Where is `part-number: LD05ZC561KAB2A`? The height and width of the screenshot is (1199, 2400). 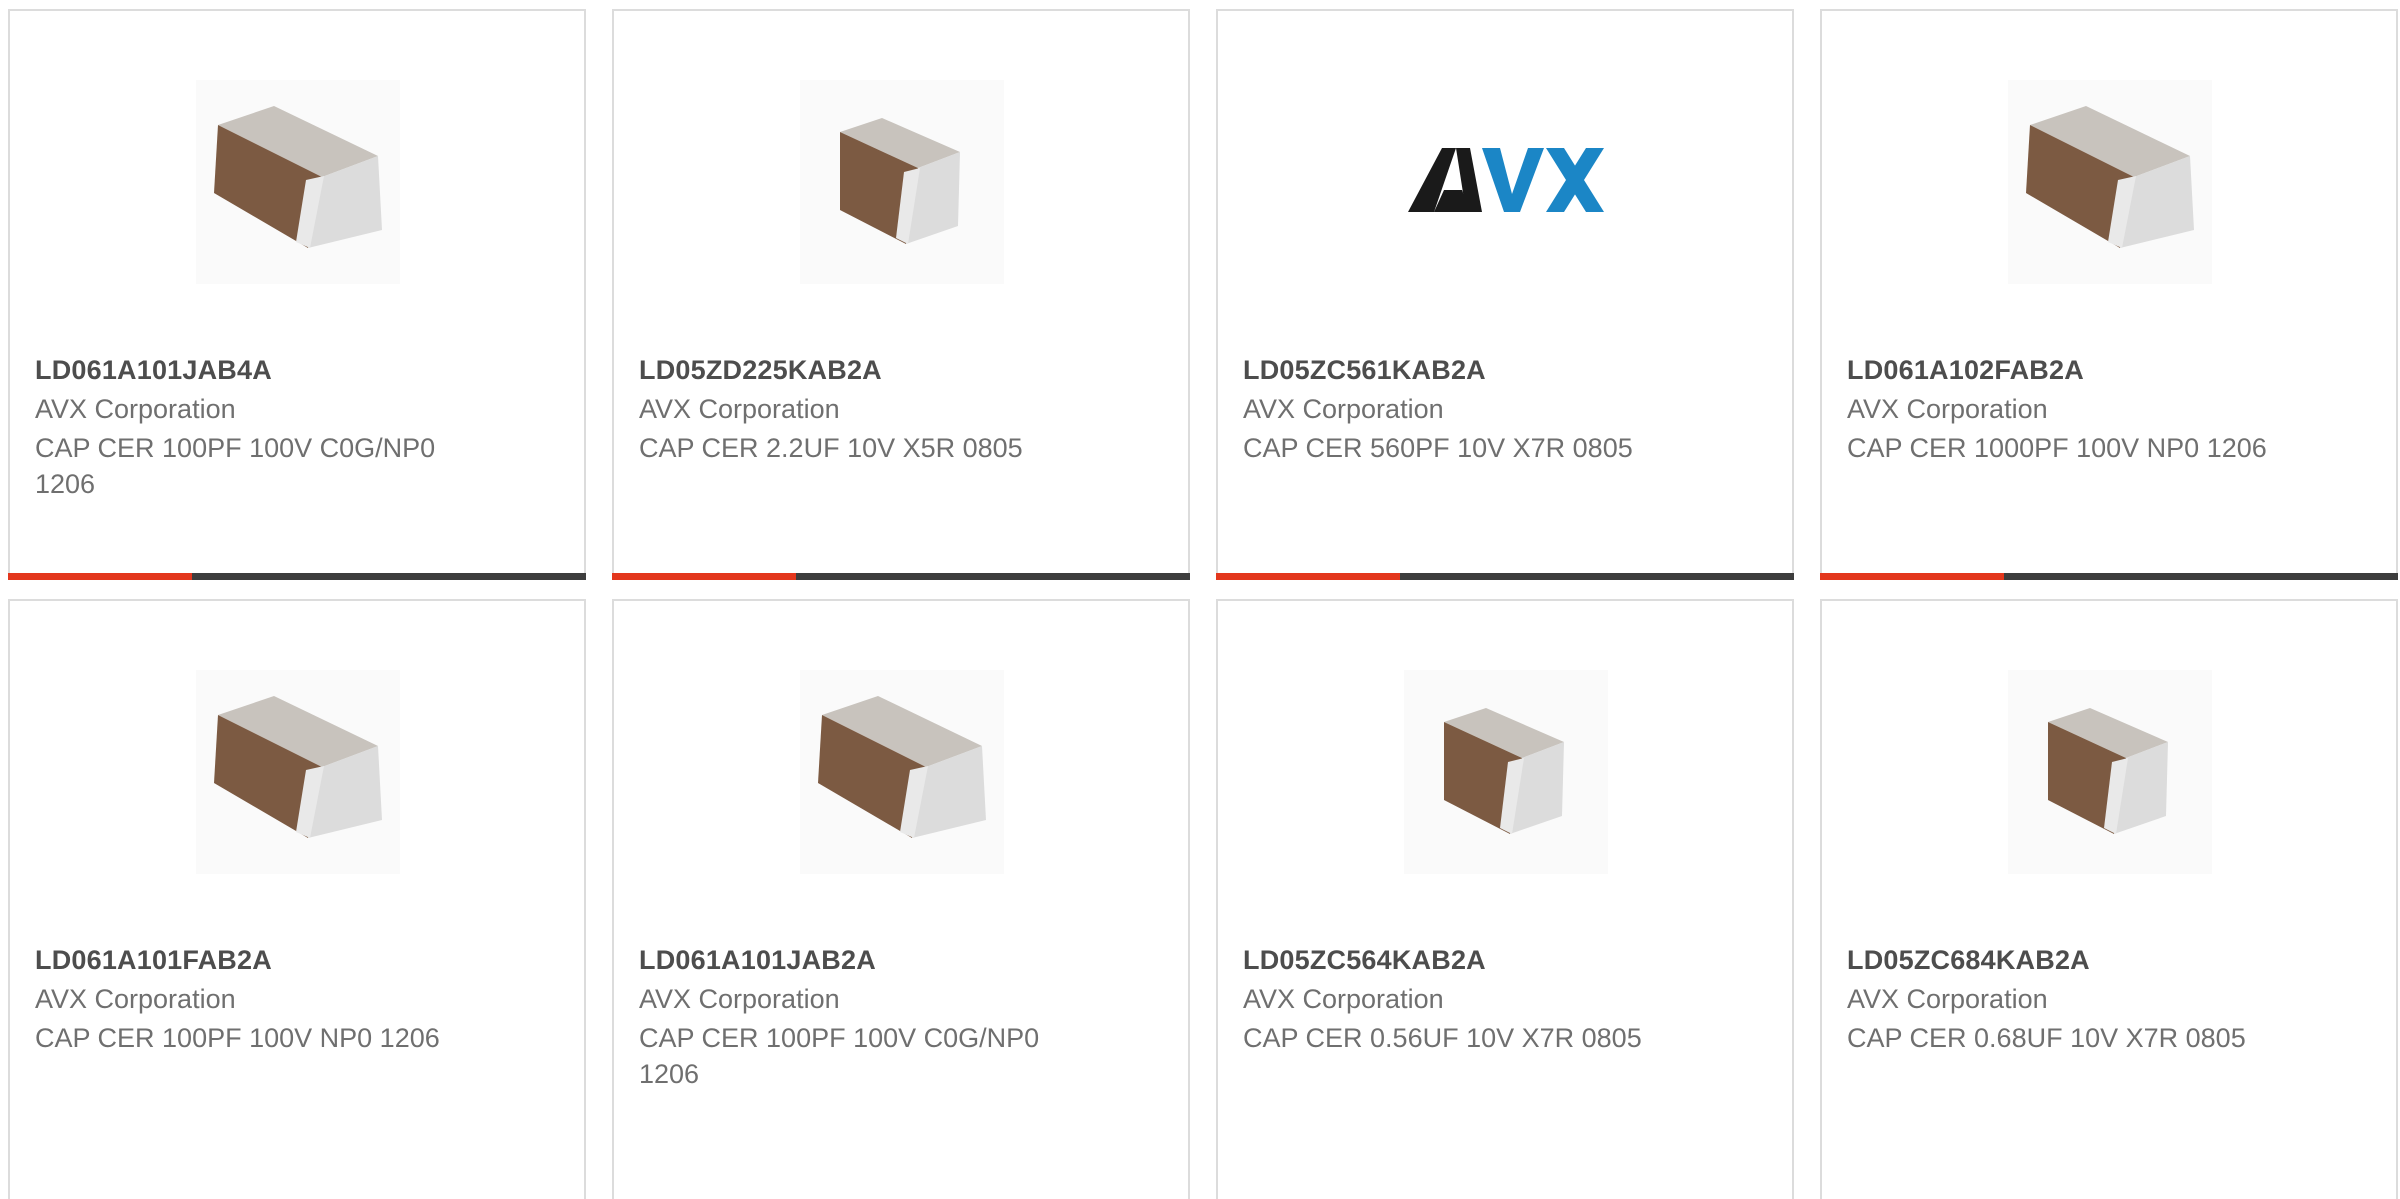
part-number: LD05ZC561KAB2A is located at coordinates (1364, 370).